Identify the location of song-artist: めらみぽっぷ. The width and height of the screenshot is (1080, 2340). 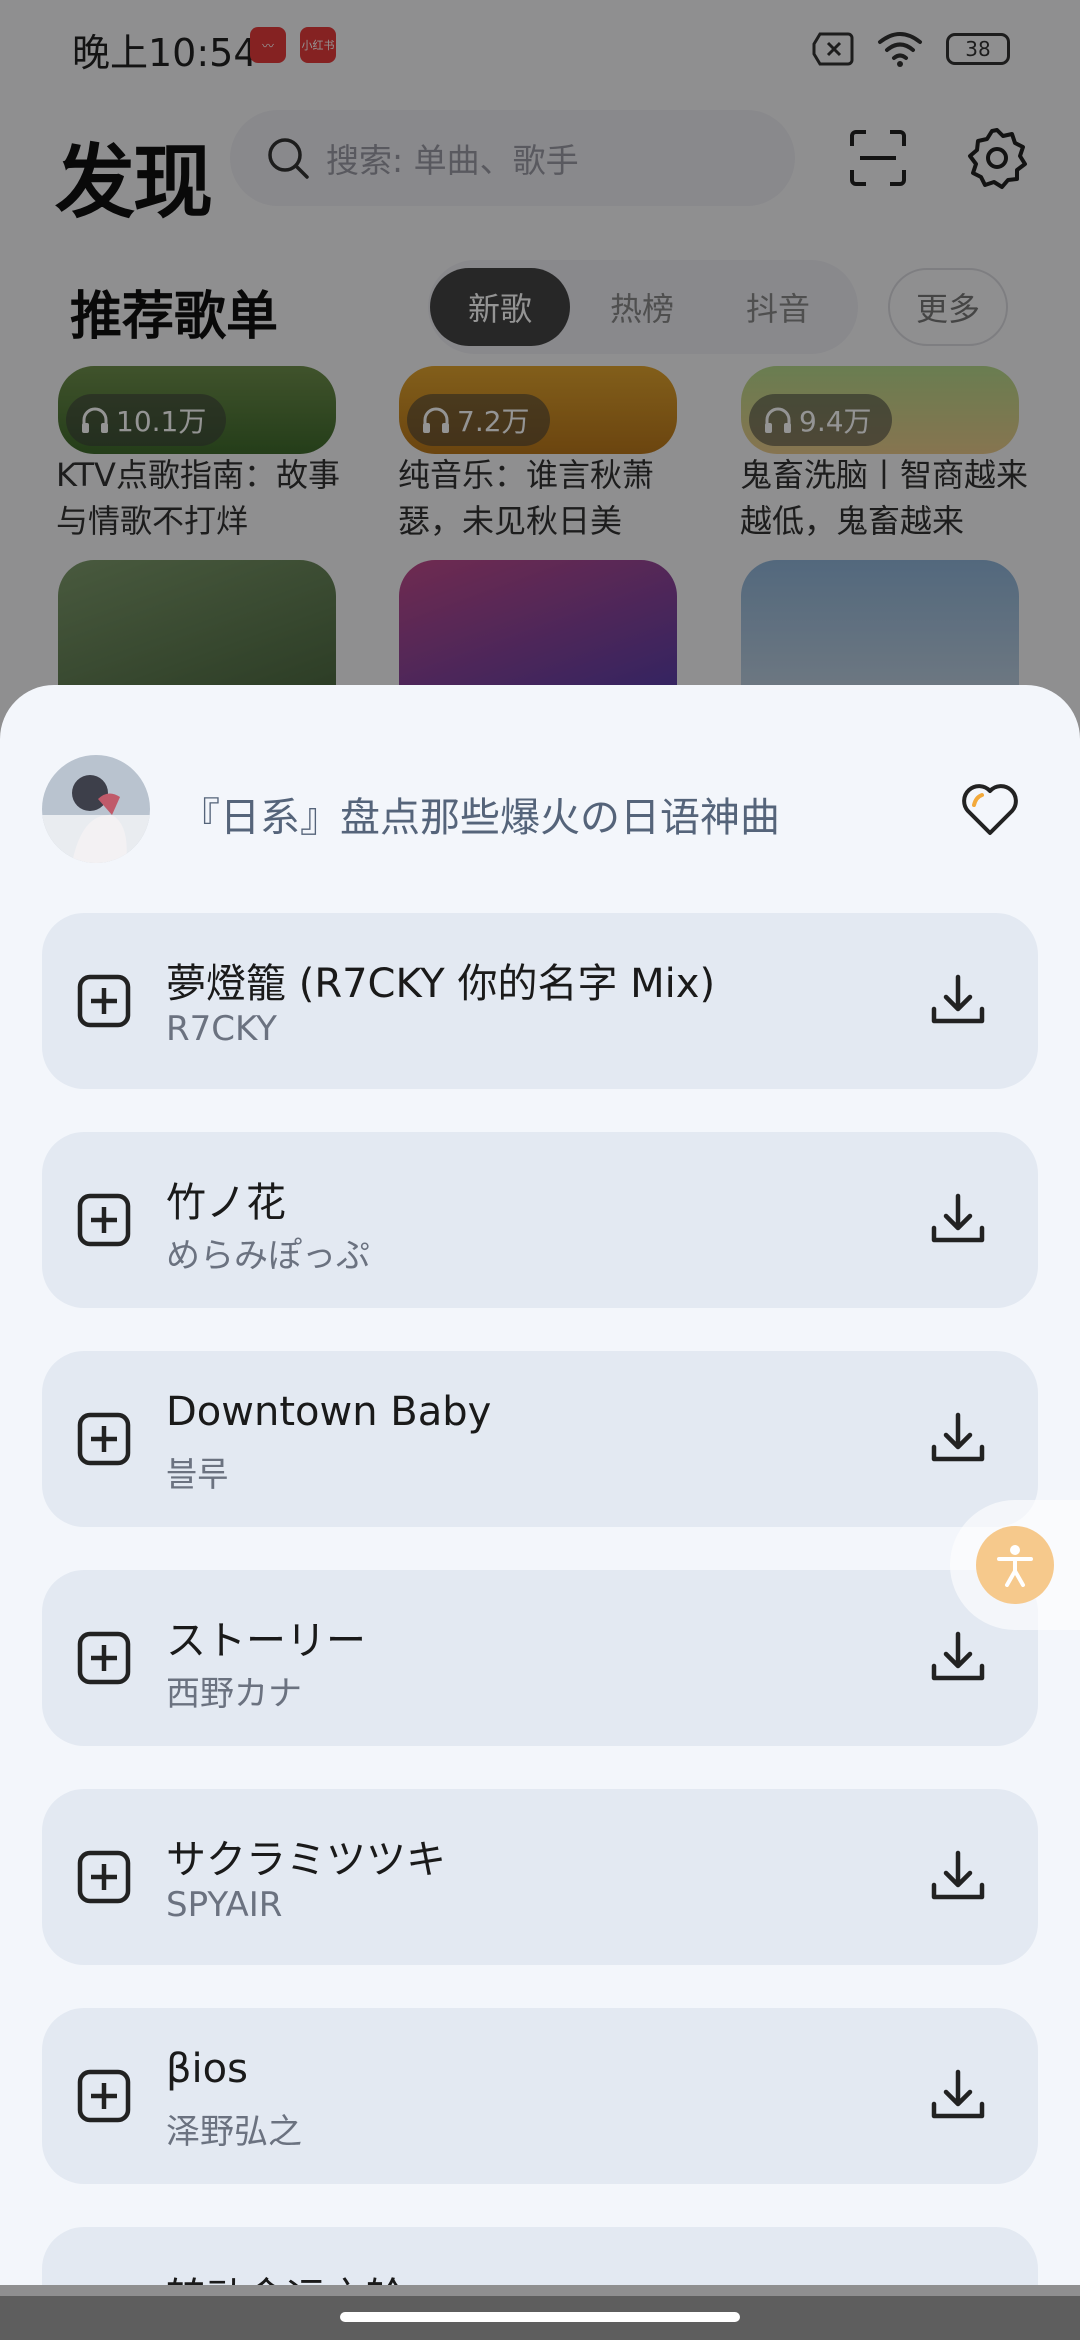
(268, 1256).